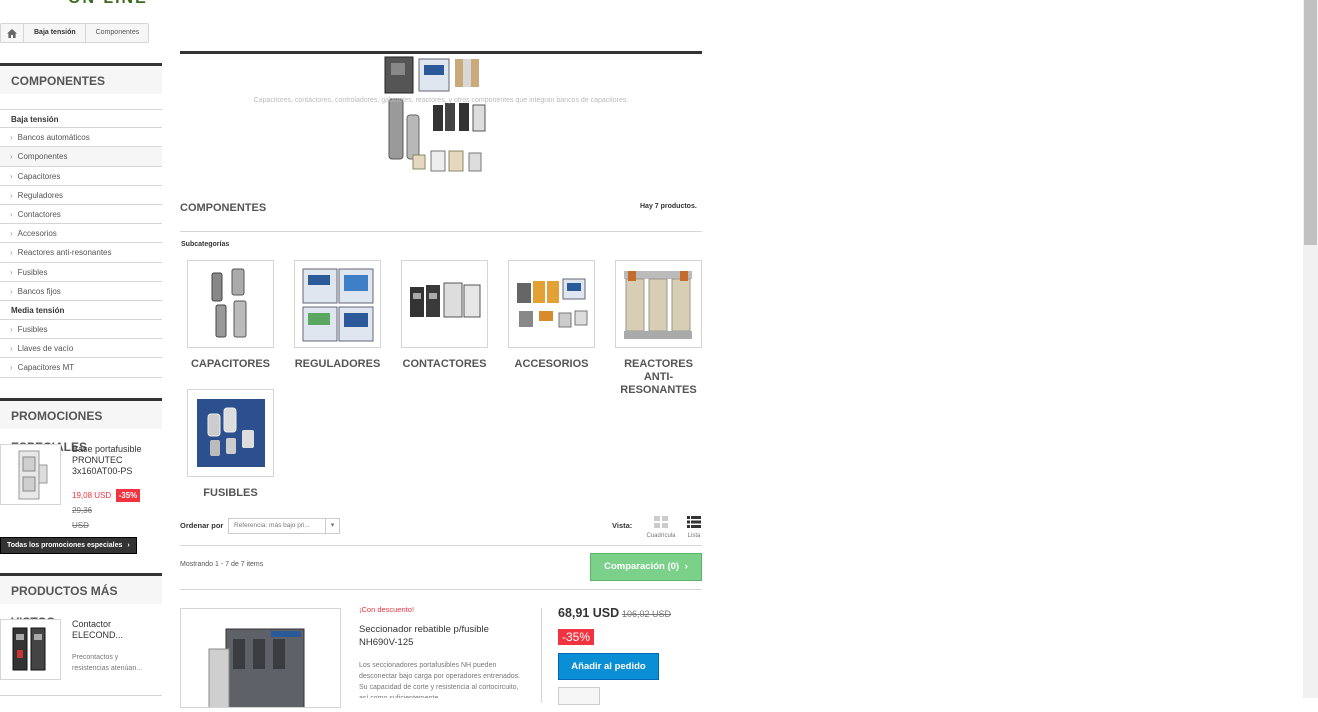 Image resolution: width=1318 pixels, height=712 pixels. I want to click on sort-select: Referencia: más bajo pri... ▾, so click(284, 526).